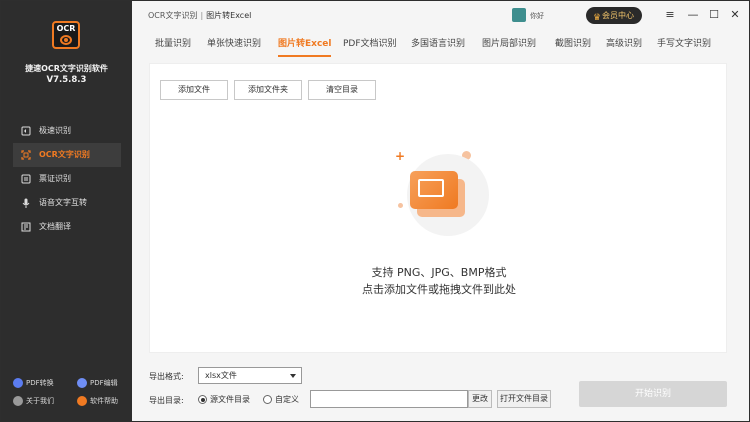 The image size is (750, 422). What do you see at coordinates (440, 15) in the screenshot?
I see `title-bar: OCR文字识别 | 图片转Excel 你好 ♛ 会员中心 ≡ — ☐ ✕` at bounding box center [440, 15].